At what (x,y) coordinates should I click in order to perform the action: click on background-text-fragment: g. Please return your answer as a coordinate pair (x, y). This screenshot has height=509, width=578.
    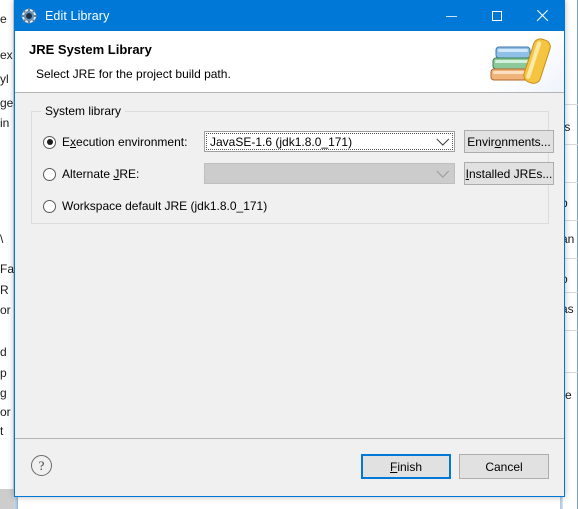
    Looking at the image, I should click on (3, 393).